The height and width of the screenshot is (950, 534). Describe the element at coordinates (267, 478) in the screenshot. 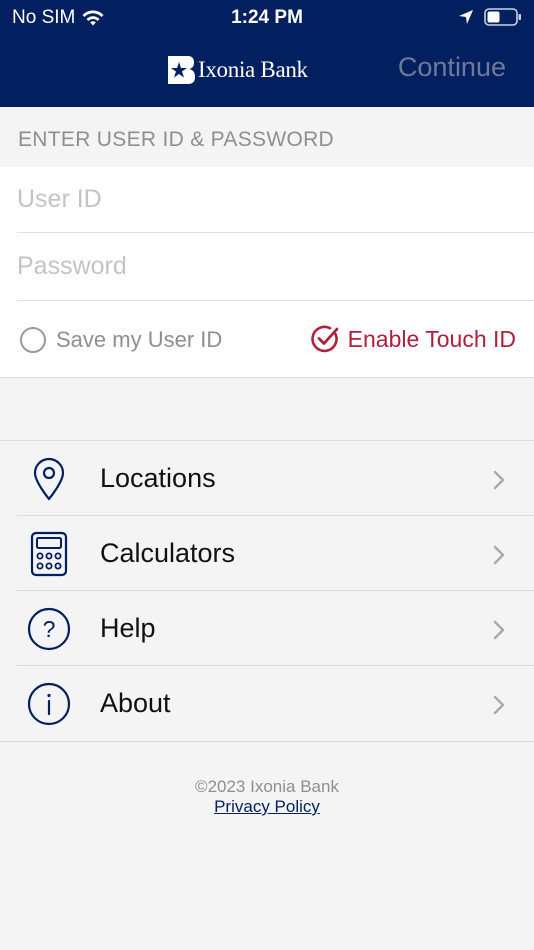

I see `menu-item-locations: Locations` at that location.